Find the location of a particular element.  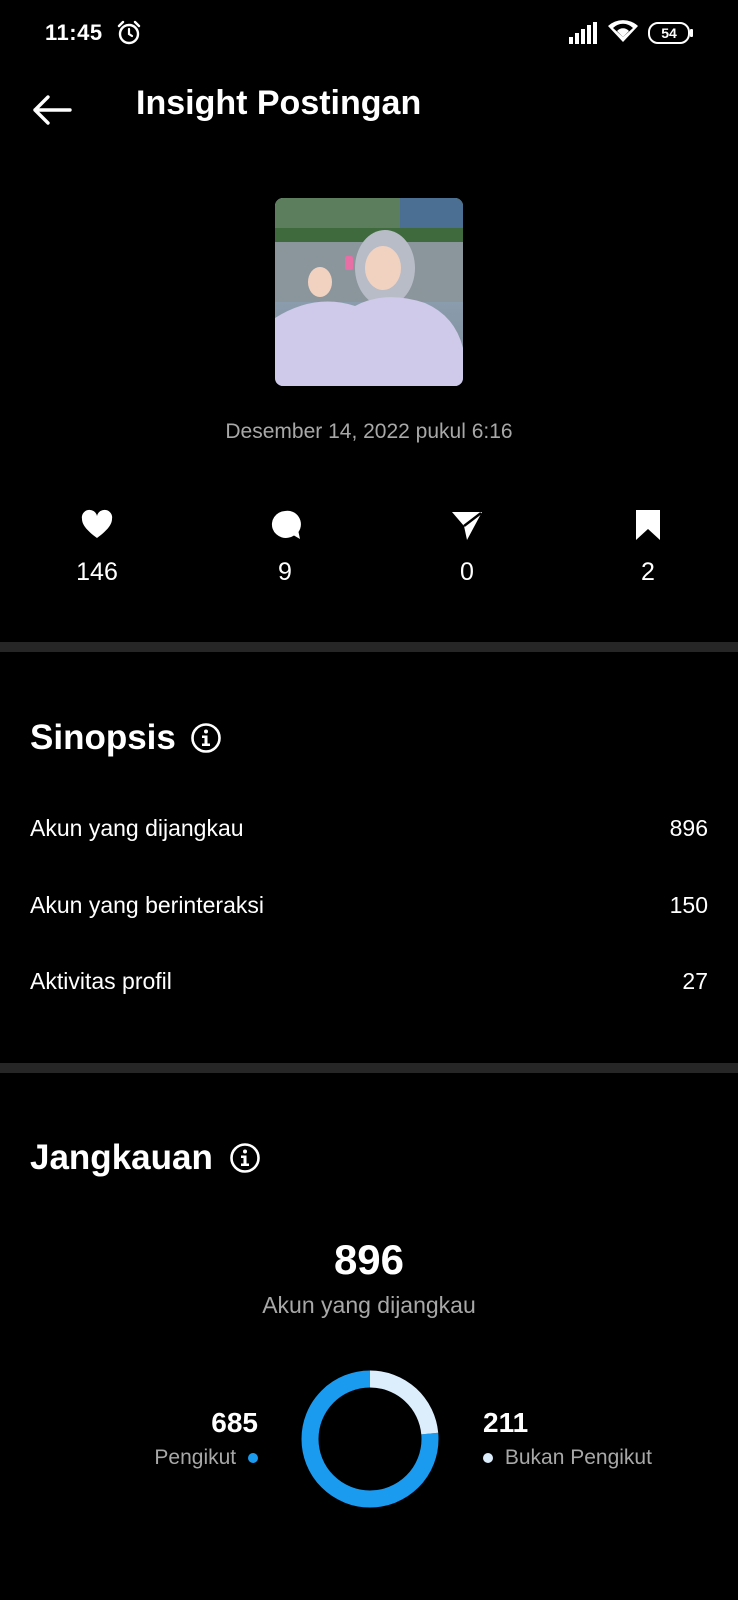

followers-dot is located at coordinates (253, 1458).